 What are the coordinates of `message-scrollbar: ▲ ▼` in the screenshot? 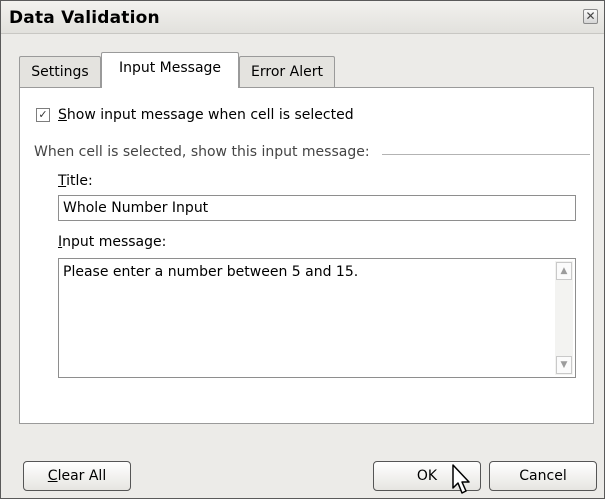 It's located at (564, 318).